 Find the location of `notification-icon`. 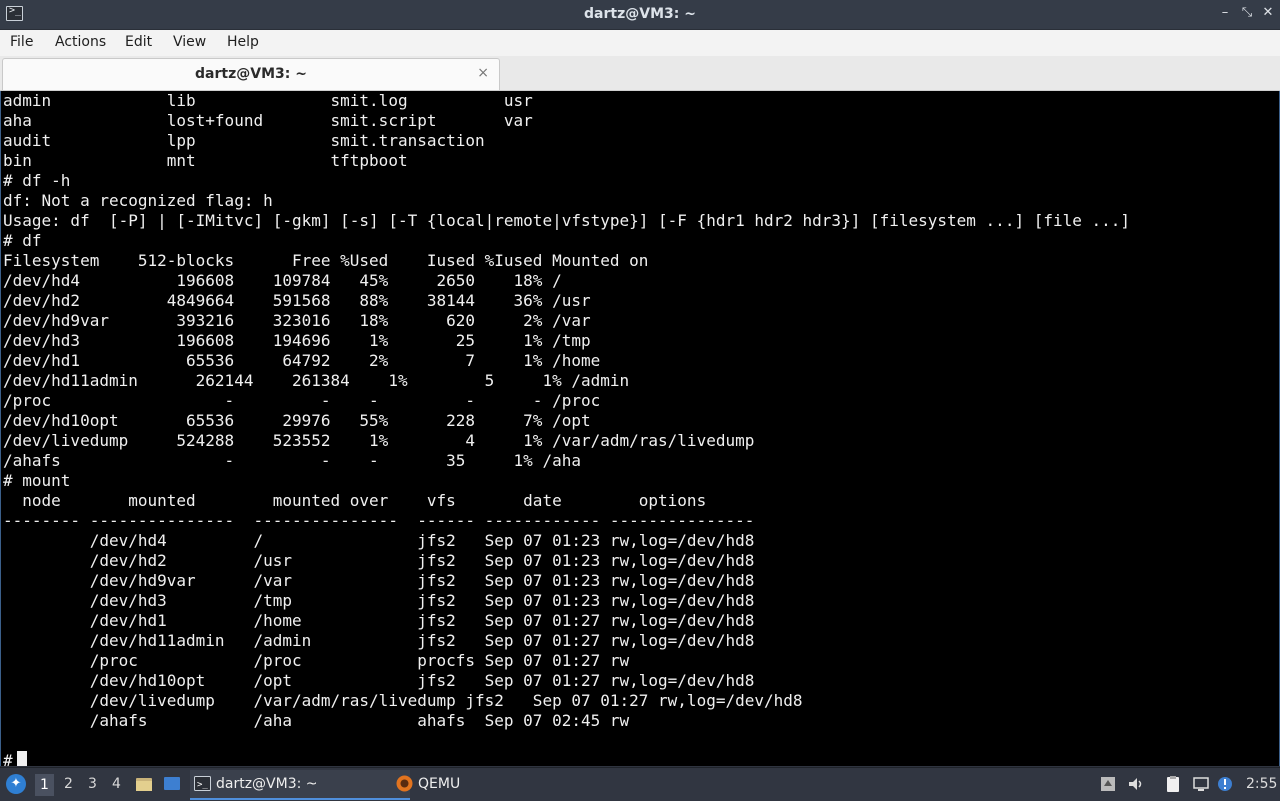

notification-icon is located at coordinates (1225, 784).